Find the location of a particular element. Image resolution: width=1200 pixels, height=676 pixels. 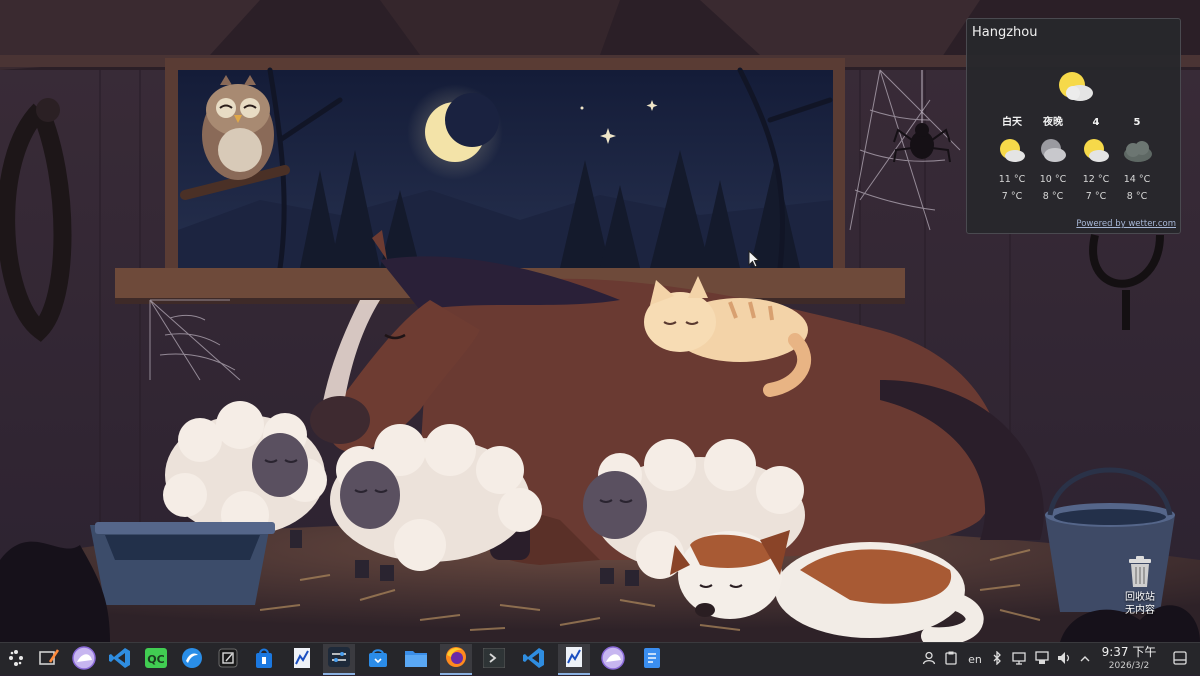

bluetooth-icon is located at coordinates (997, 659).